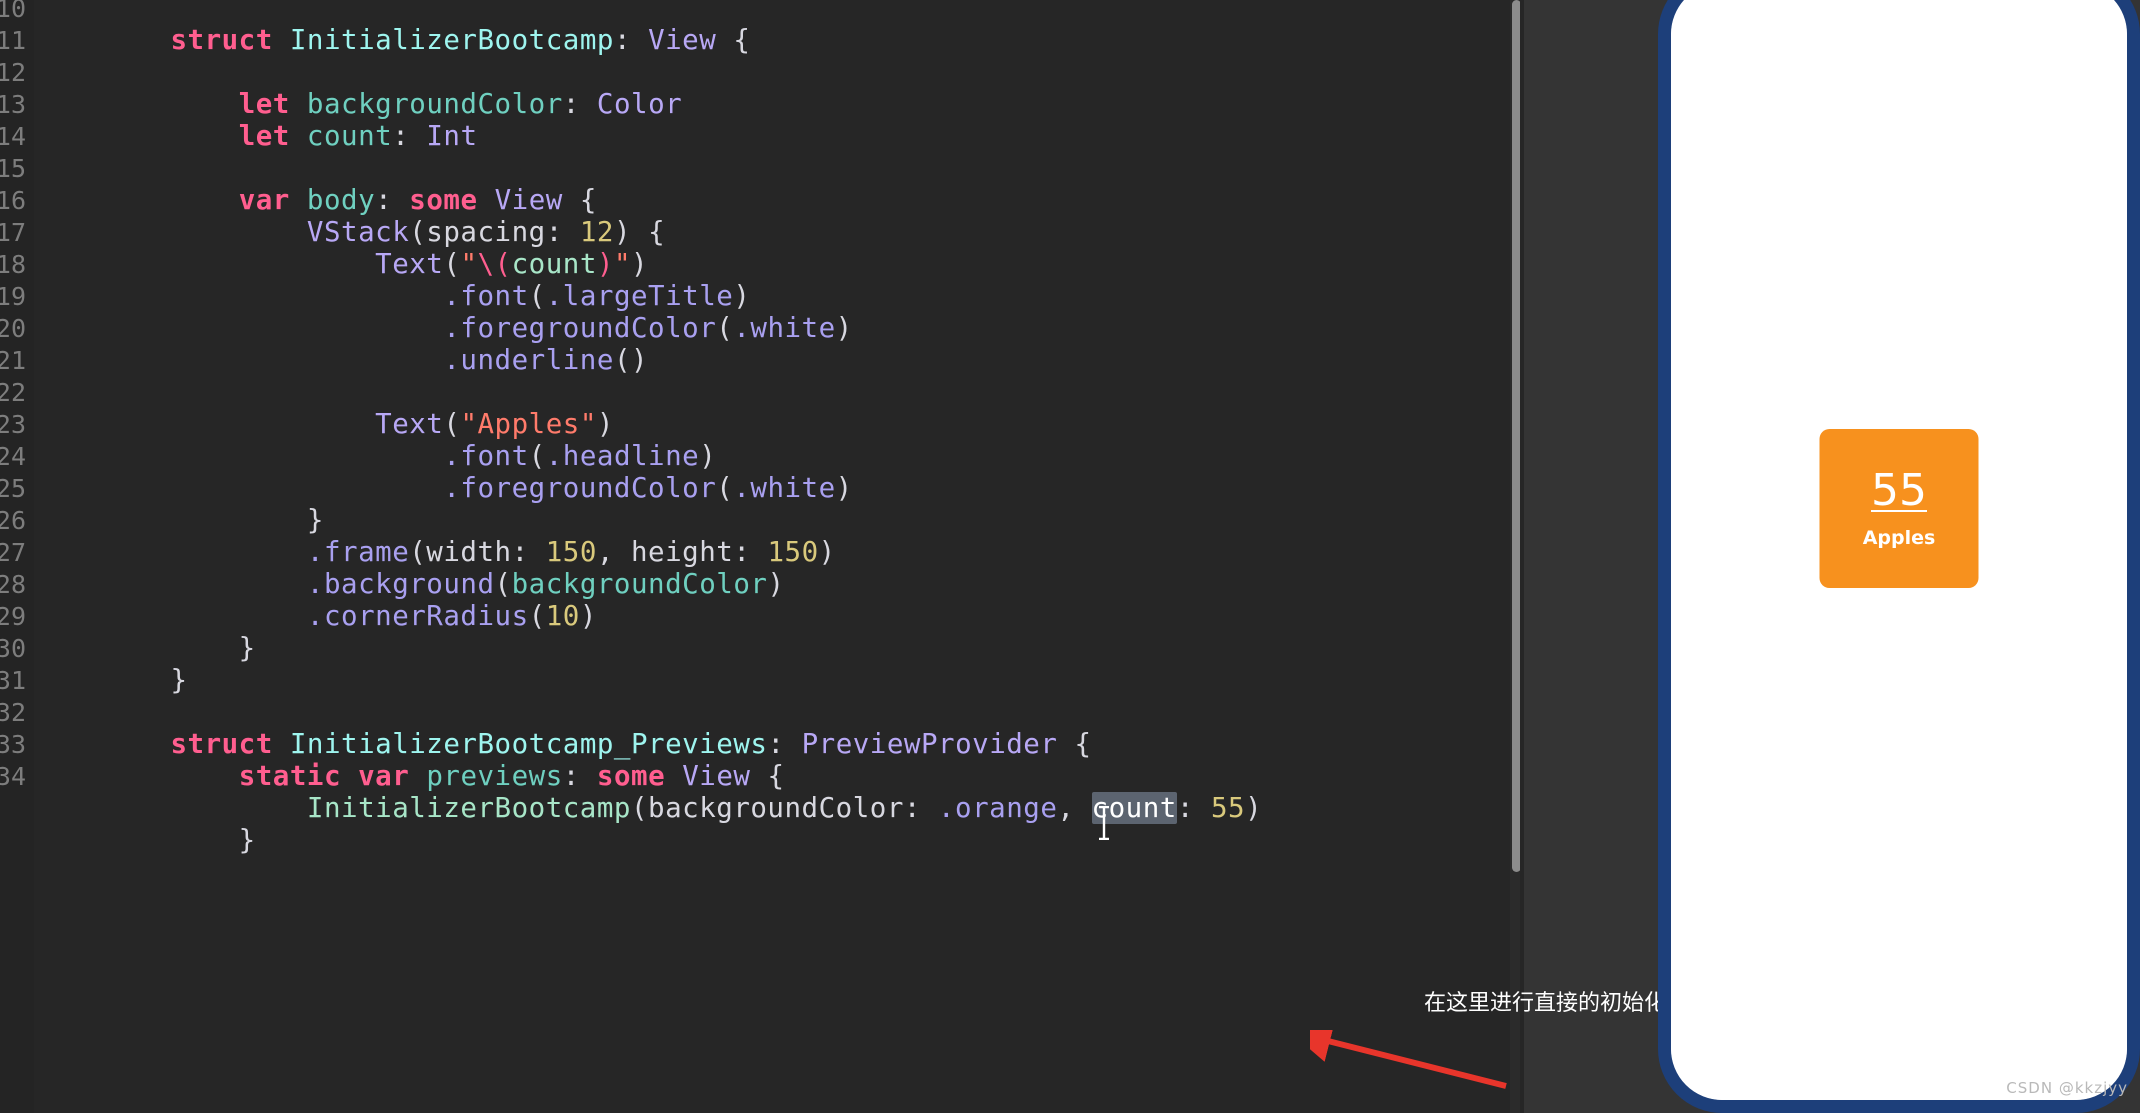  What do you see at coordinates (13, 232) in the screenshot?
I see `line-number: 17` at bounding box center [13, 232].